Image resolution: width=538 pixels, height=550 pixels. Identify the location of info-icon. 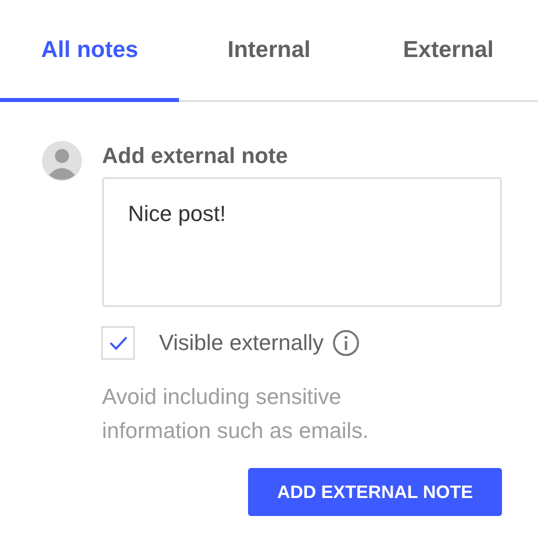
(346, 343).